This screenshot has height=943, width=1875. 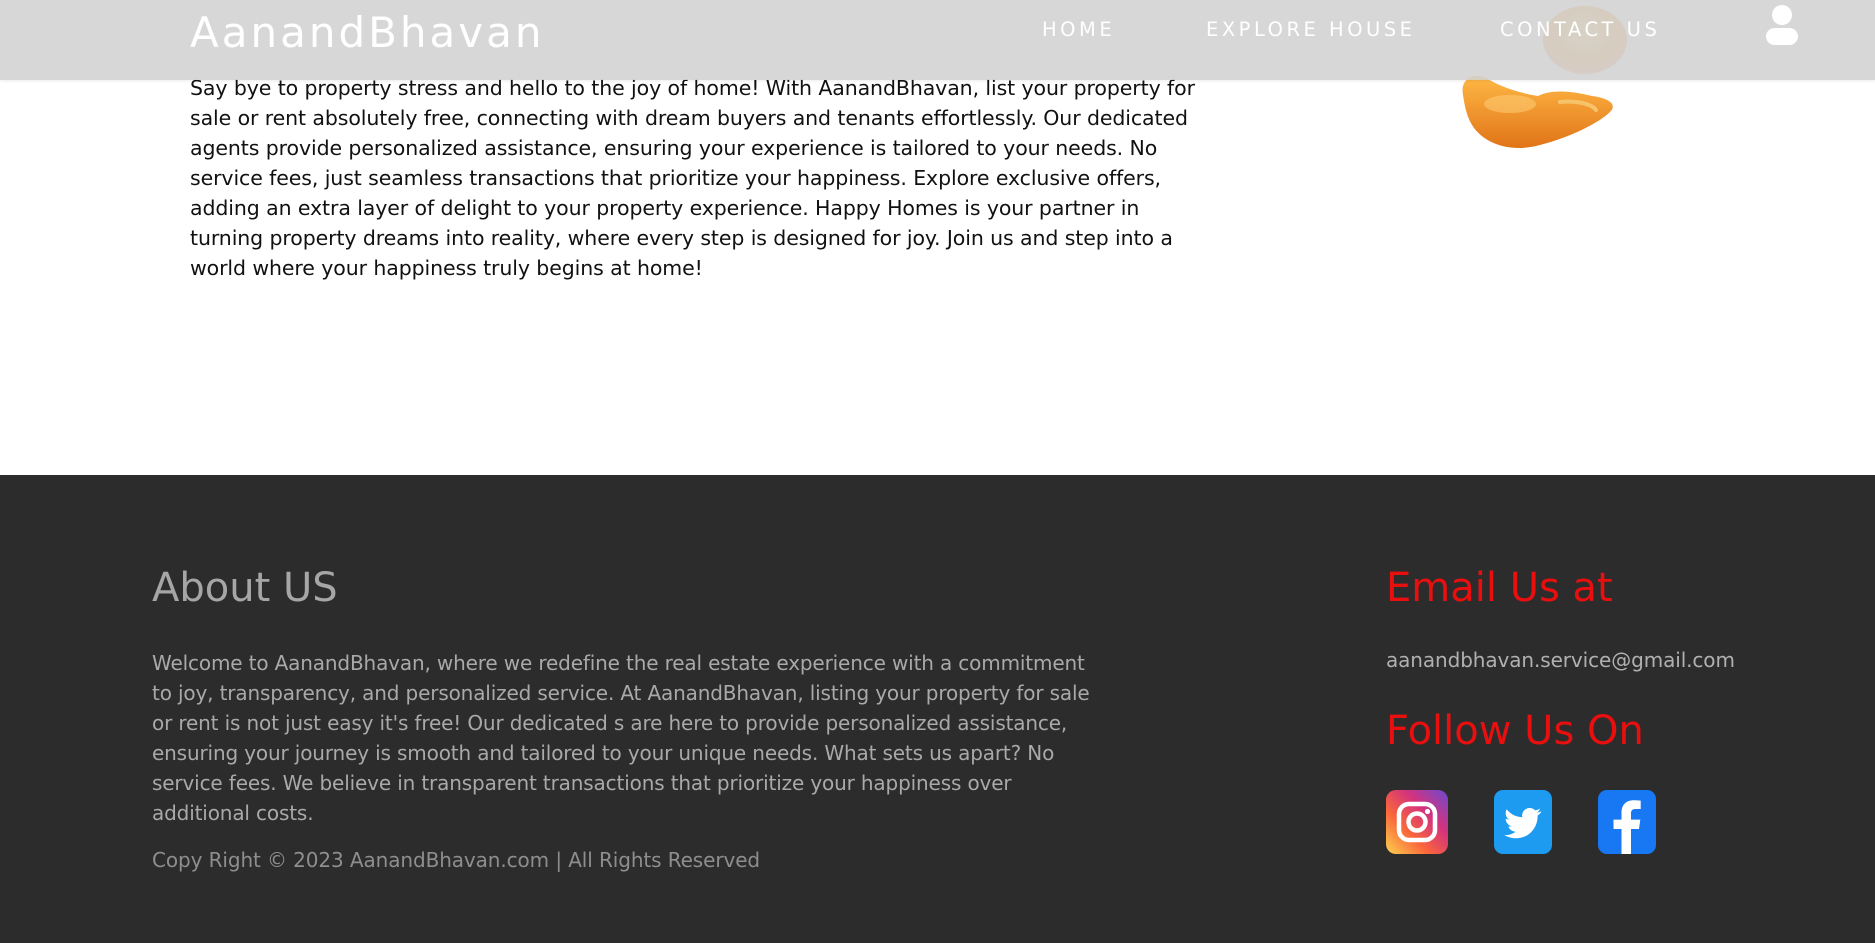 I want to click on facebook-icon, so click(x=1627, y=822).